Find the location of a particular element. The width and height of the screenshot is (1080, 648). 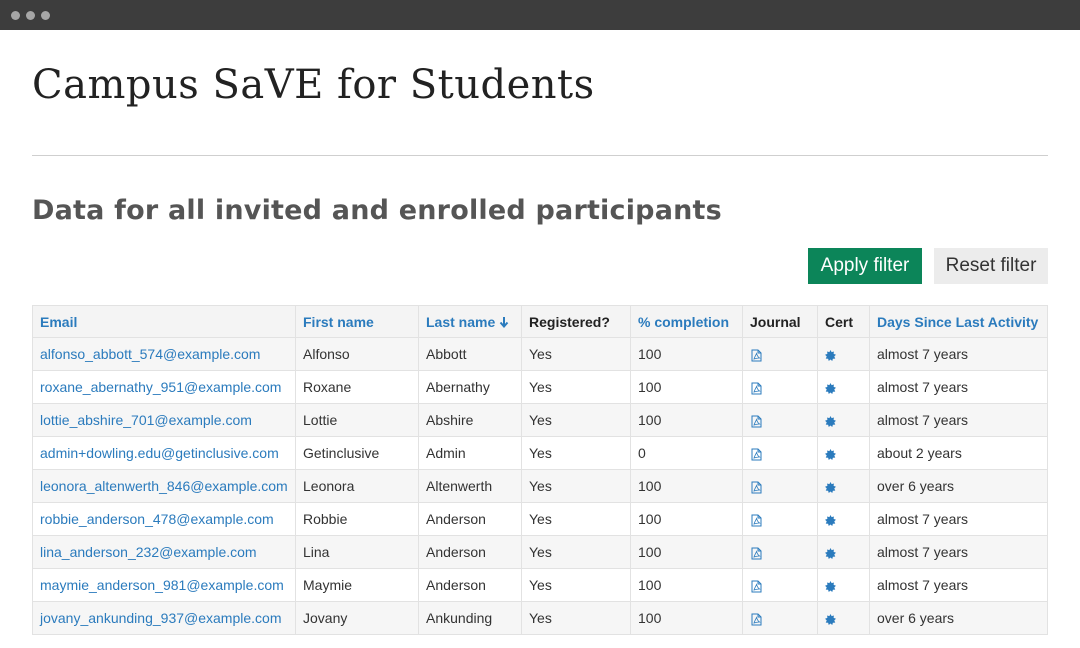

column-header-label: Days Since Last Activity is located at coordinates (958, 321).